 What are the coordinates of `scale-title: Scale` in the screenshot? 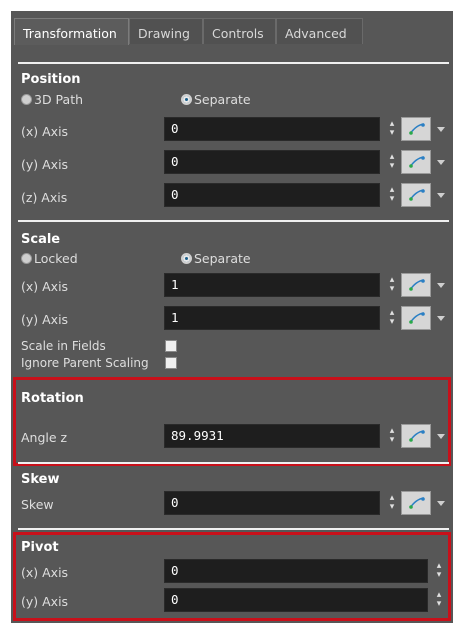 It's located at (41, 239).